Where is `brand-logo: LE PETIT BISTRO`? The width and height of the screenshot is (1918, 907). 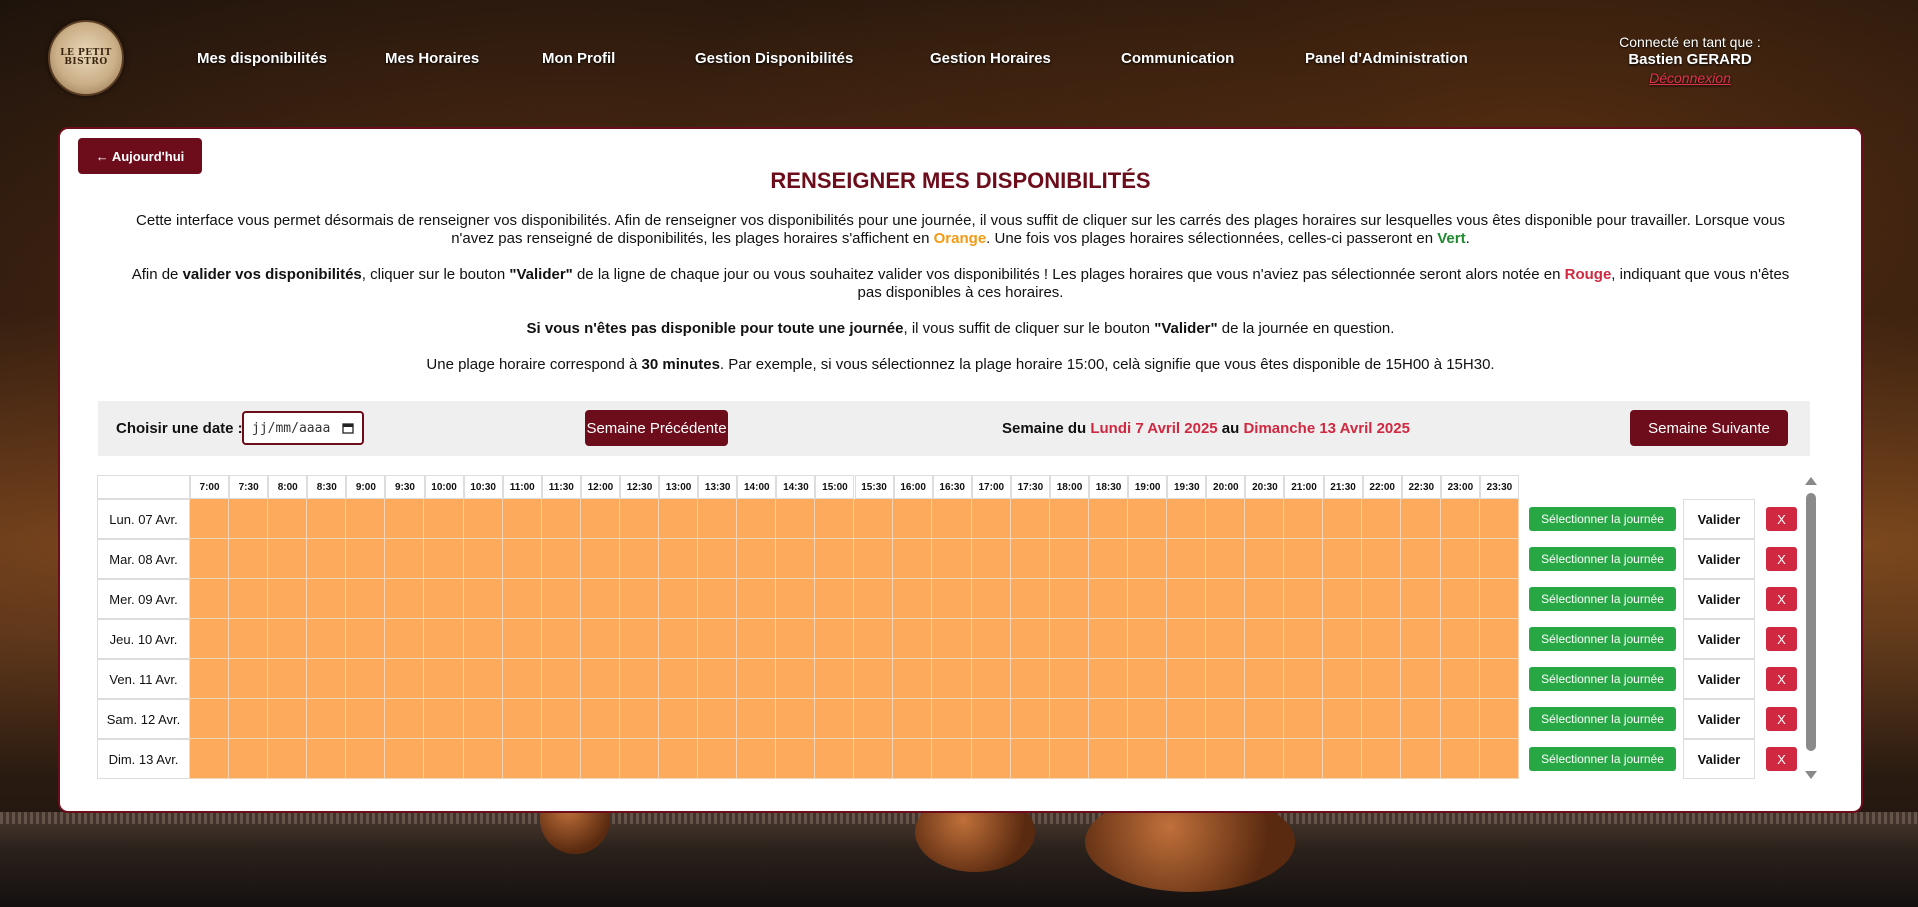 brand-logo: LE PETIT BISTRO is located at coordinates (86, 58).